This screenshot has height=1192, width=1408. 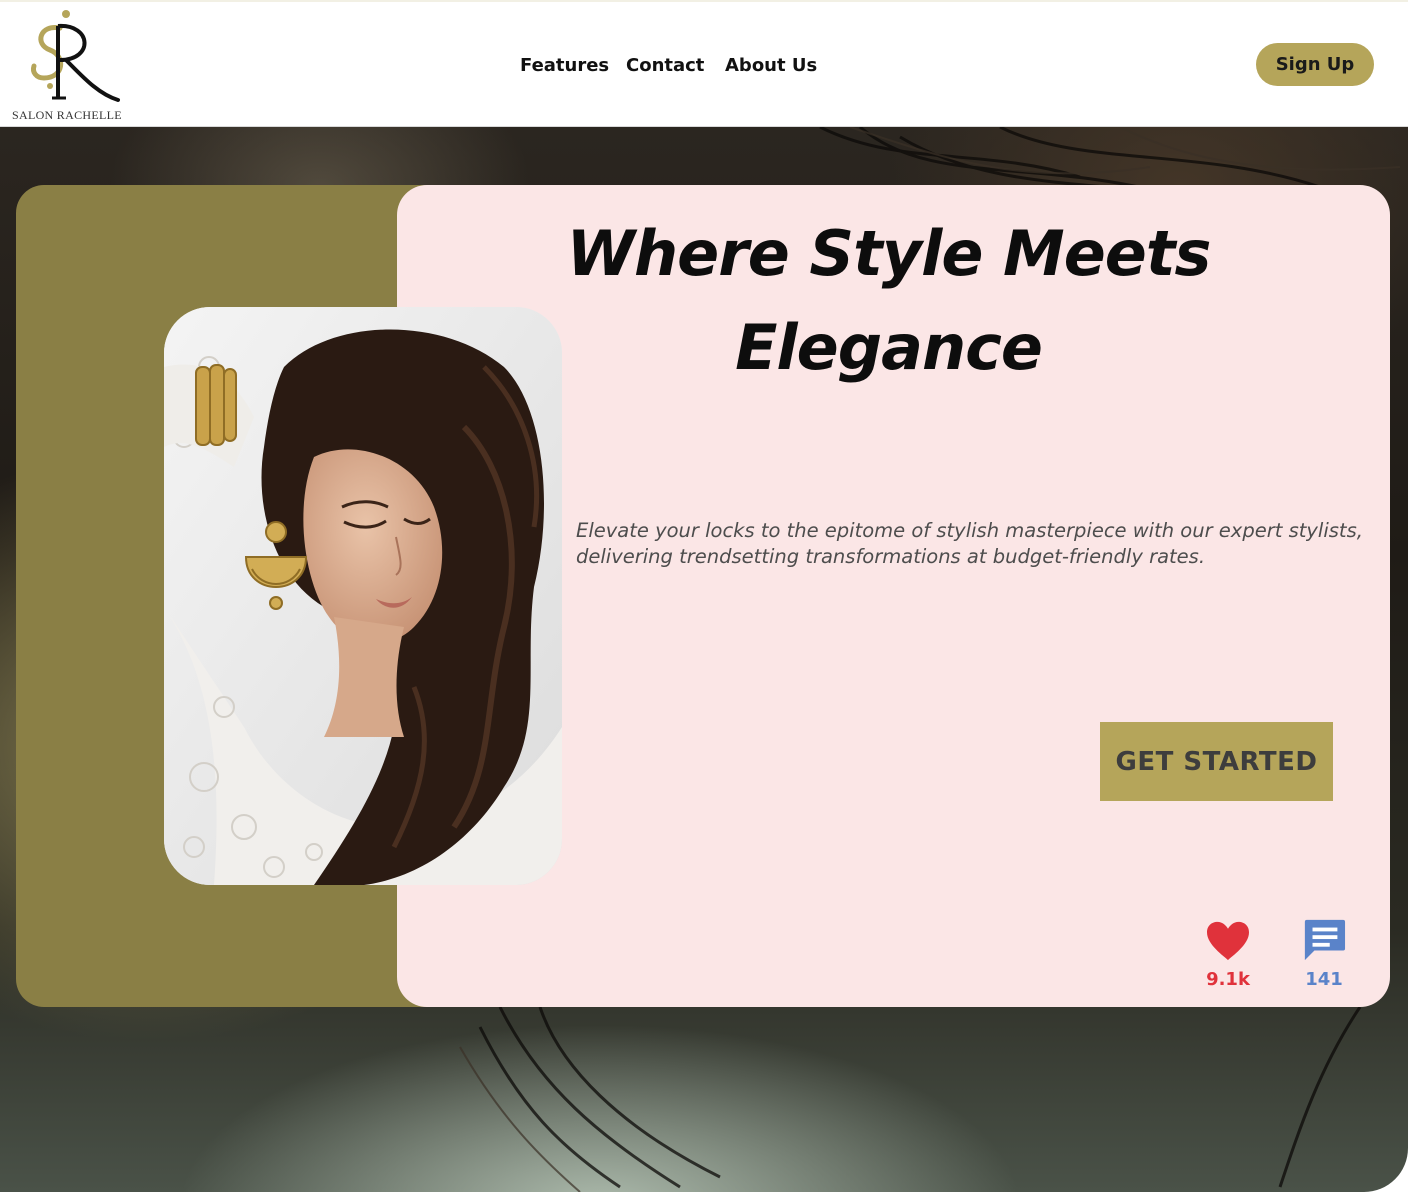 What do you see at coordinates (564, 65) in the screenshot?
I see `nav-features-link: Features` at bounding box center [564, 65].